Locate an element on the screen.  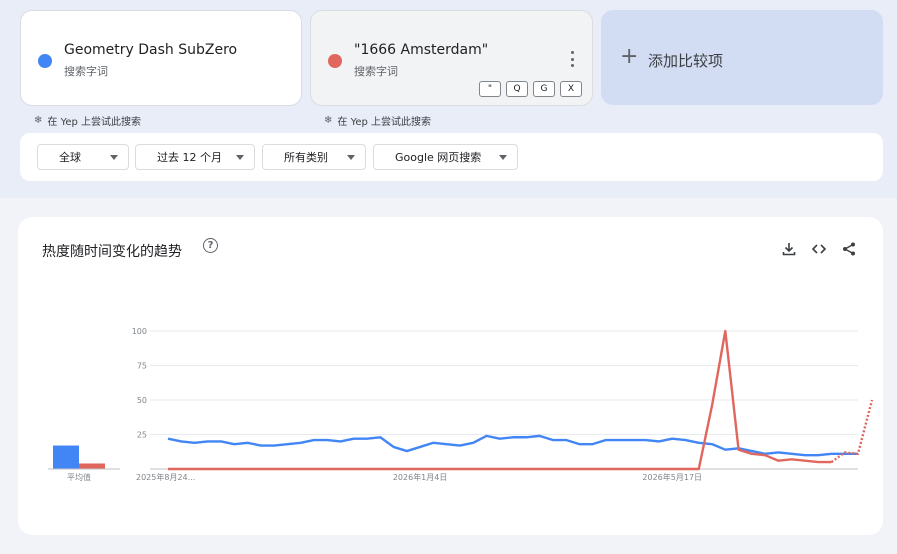
average-label: 平均值 is located at coordinates (79, 477).